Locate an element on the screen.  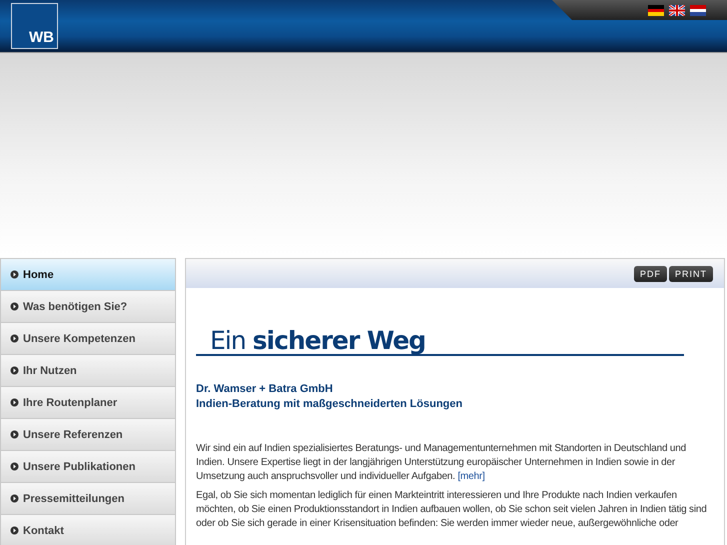
nav-item: Kontakt is located at coordinates (88, 530).